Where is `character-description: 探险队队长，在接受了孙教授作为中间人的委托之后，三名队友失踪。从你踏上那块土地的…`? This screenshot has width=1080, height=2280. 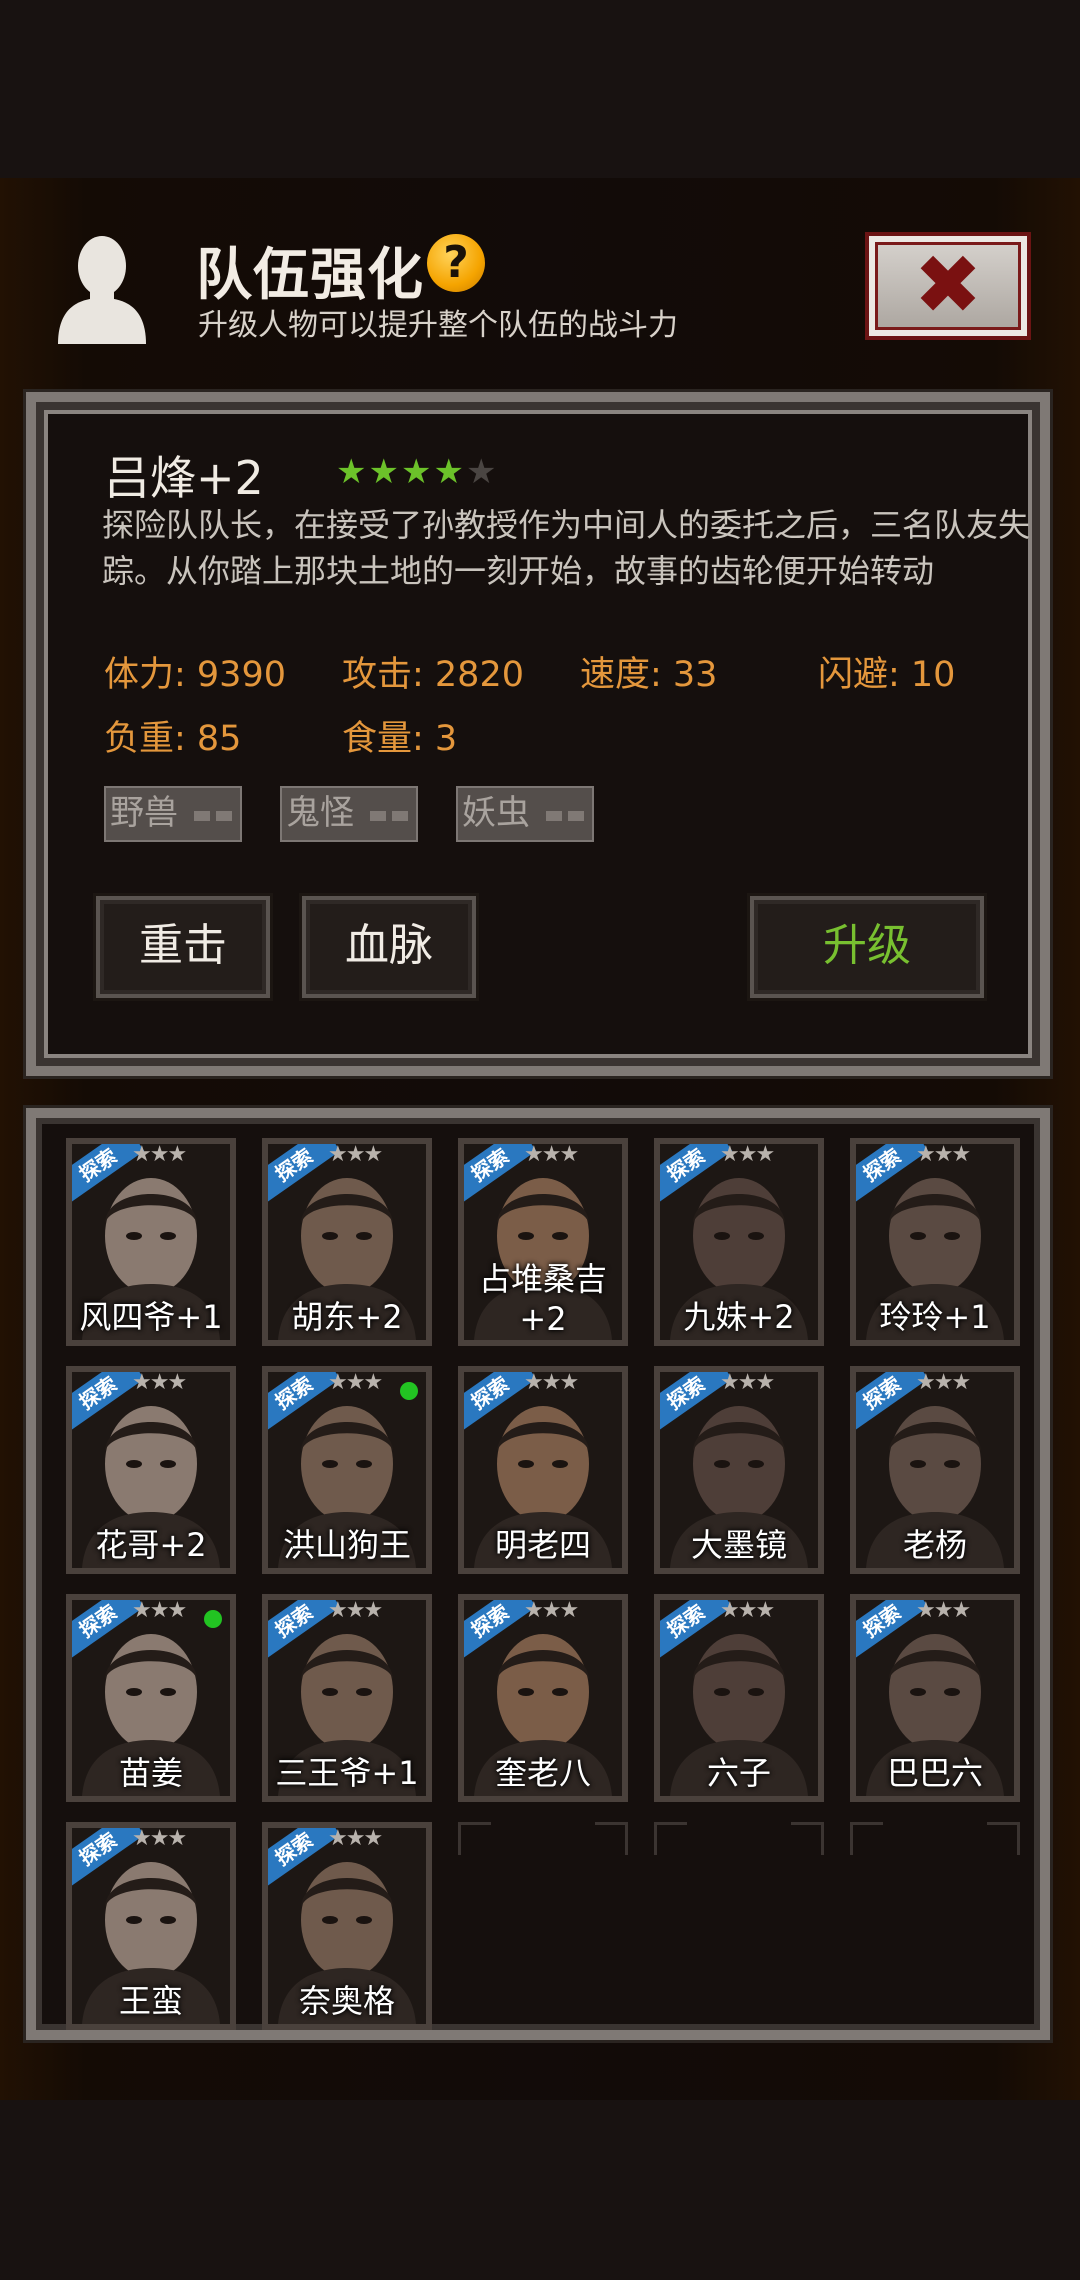
character-description: 探险队队长，在接受了孙教授作为中间人的委托之后，三名队友失踪。从你踏上那块土地的… is located at coordinates (566, 548).